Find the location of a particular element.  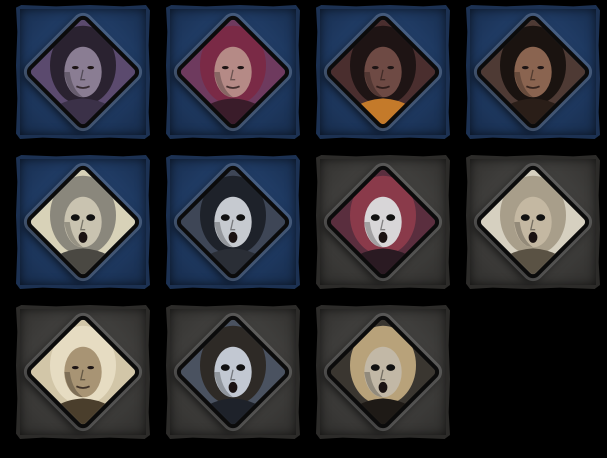

horror-mask-icon is located at coordinates (383, 222).